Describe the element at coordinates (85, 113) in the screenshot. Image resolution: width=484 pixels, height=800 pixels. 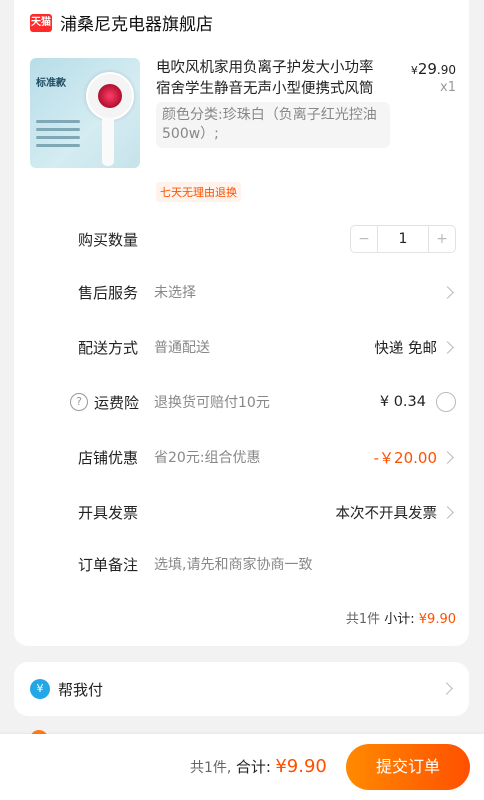
I see `product-image: 标准款` at that location.